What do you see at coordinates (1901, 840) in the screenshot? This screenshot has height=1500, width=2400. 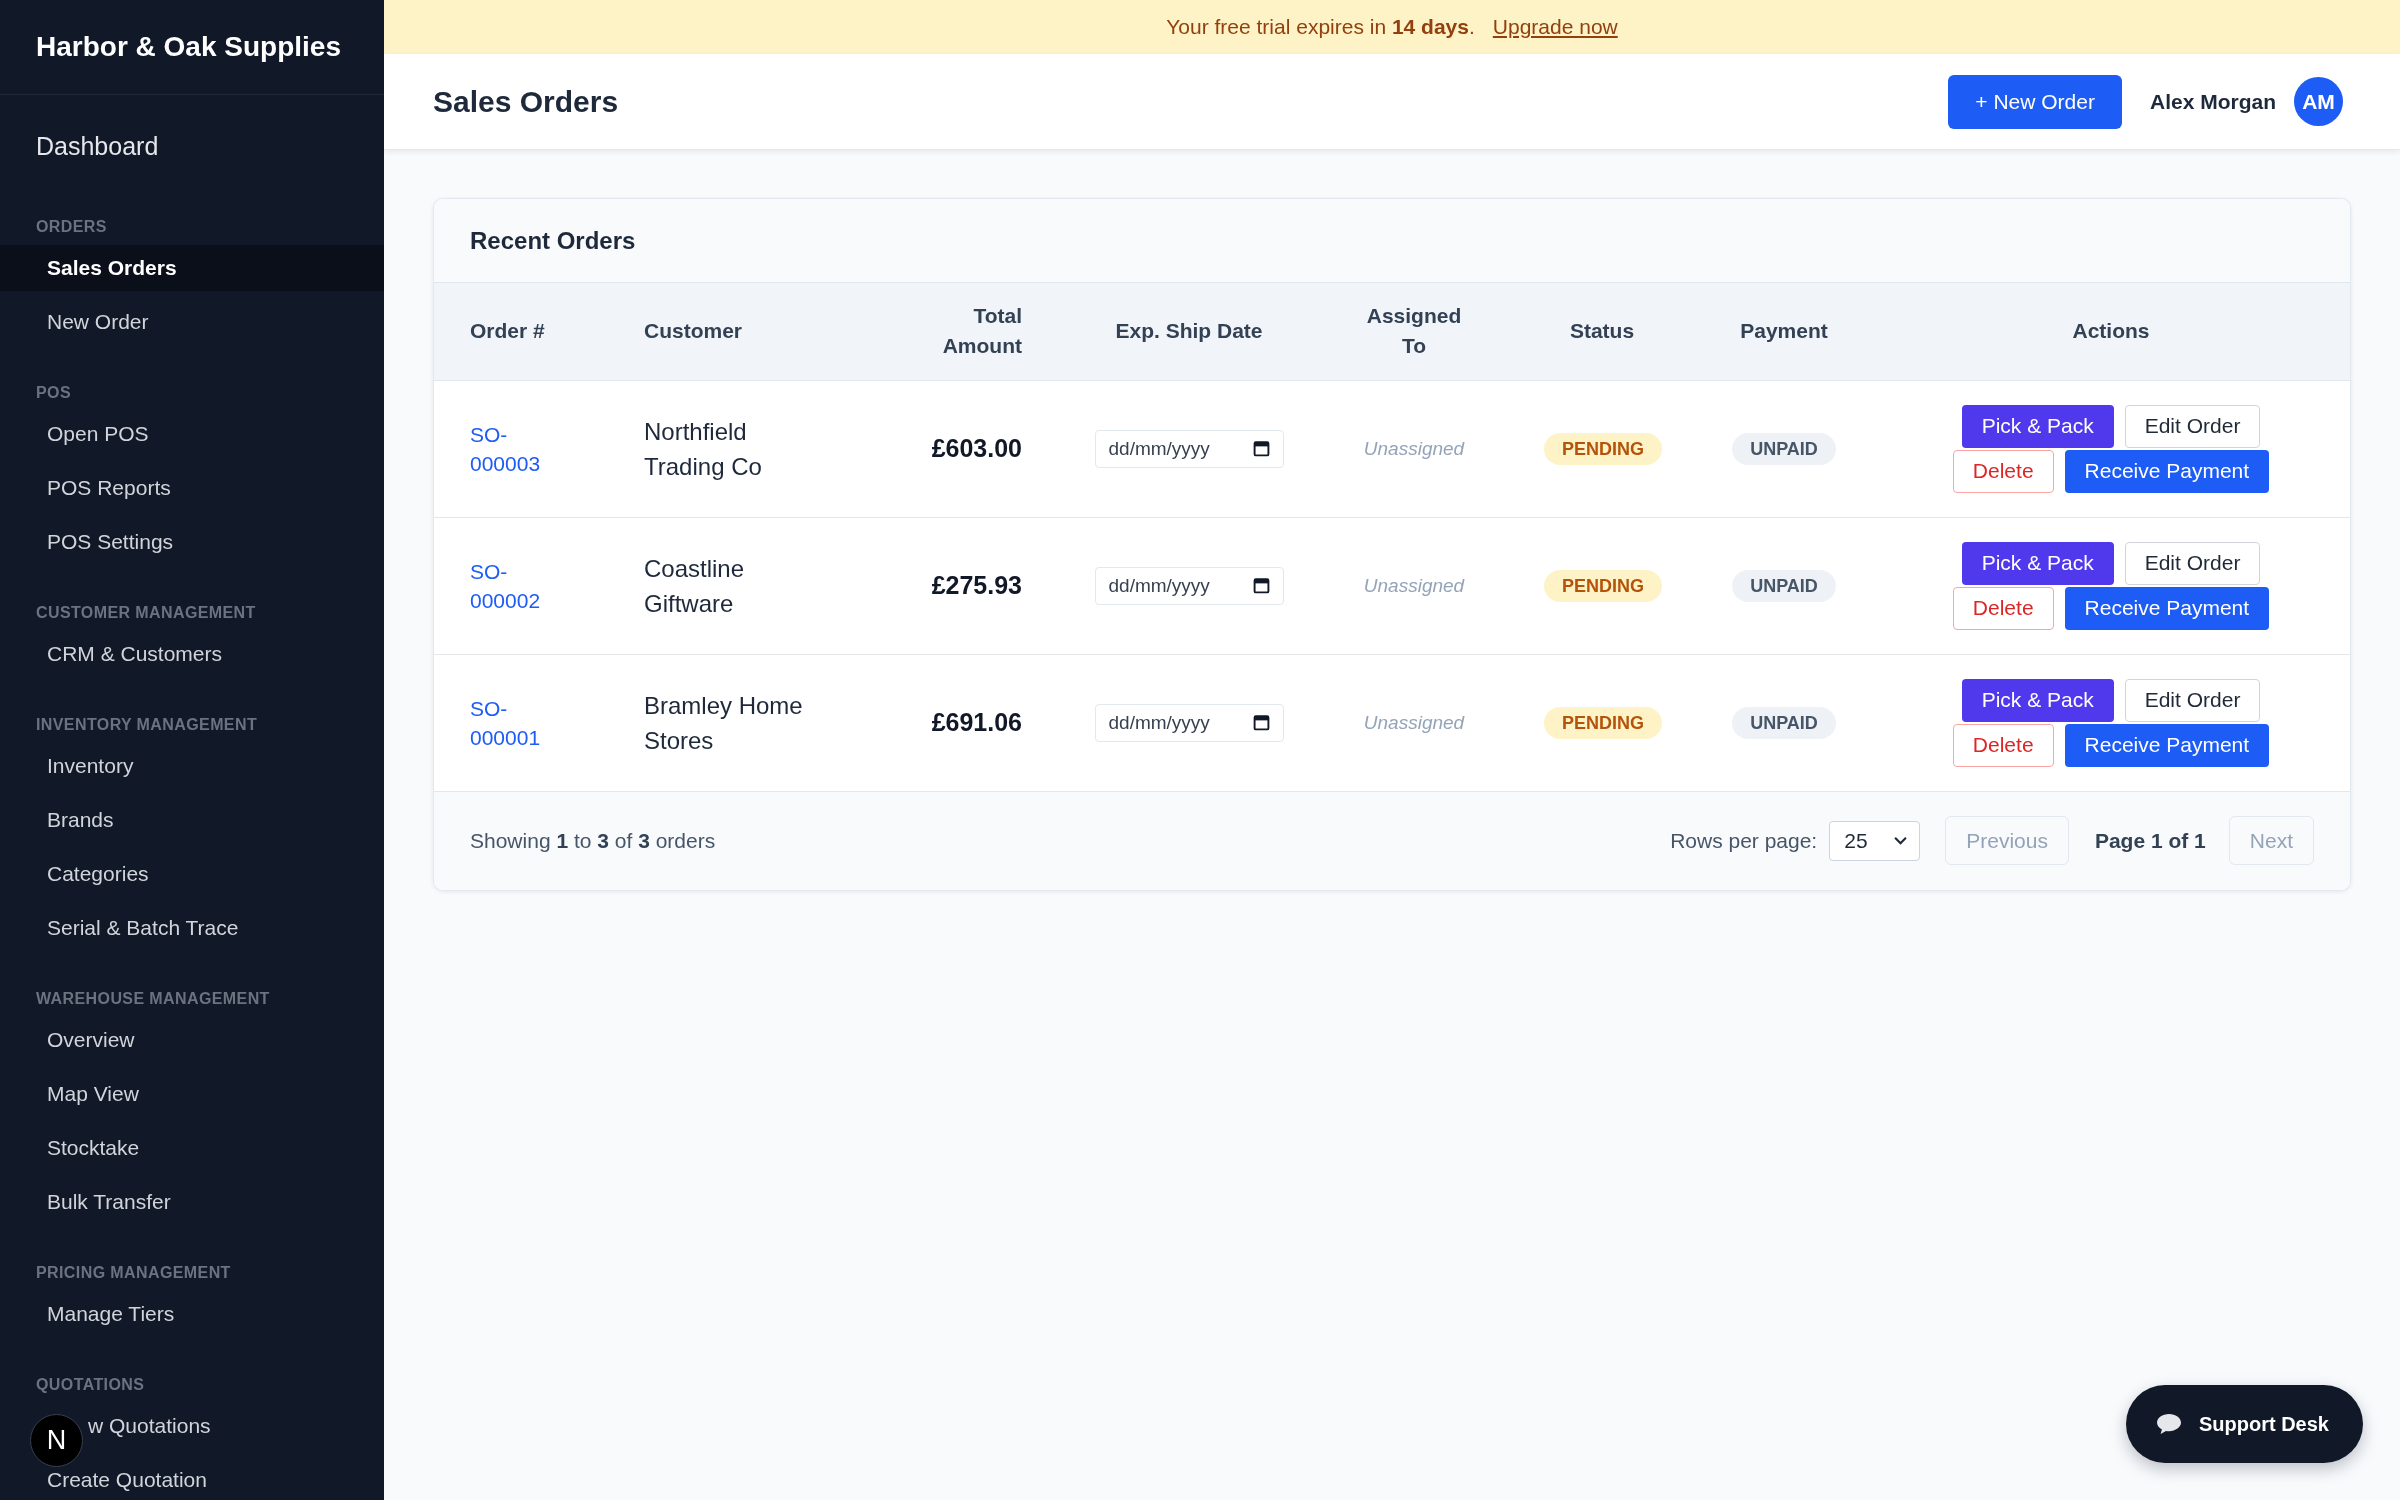 I see `chevron-down-icon` at bounding box center [1901, 840].